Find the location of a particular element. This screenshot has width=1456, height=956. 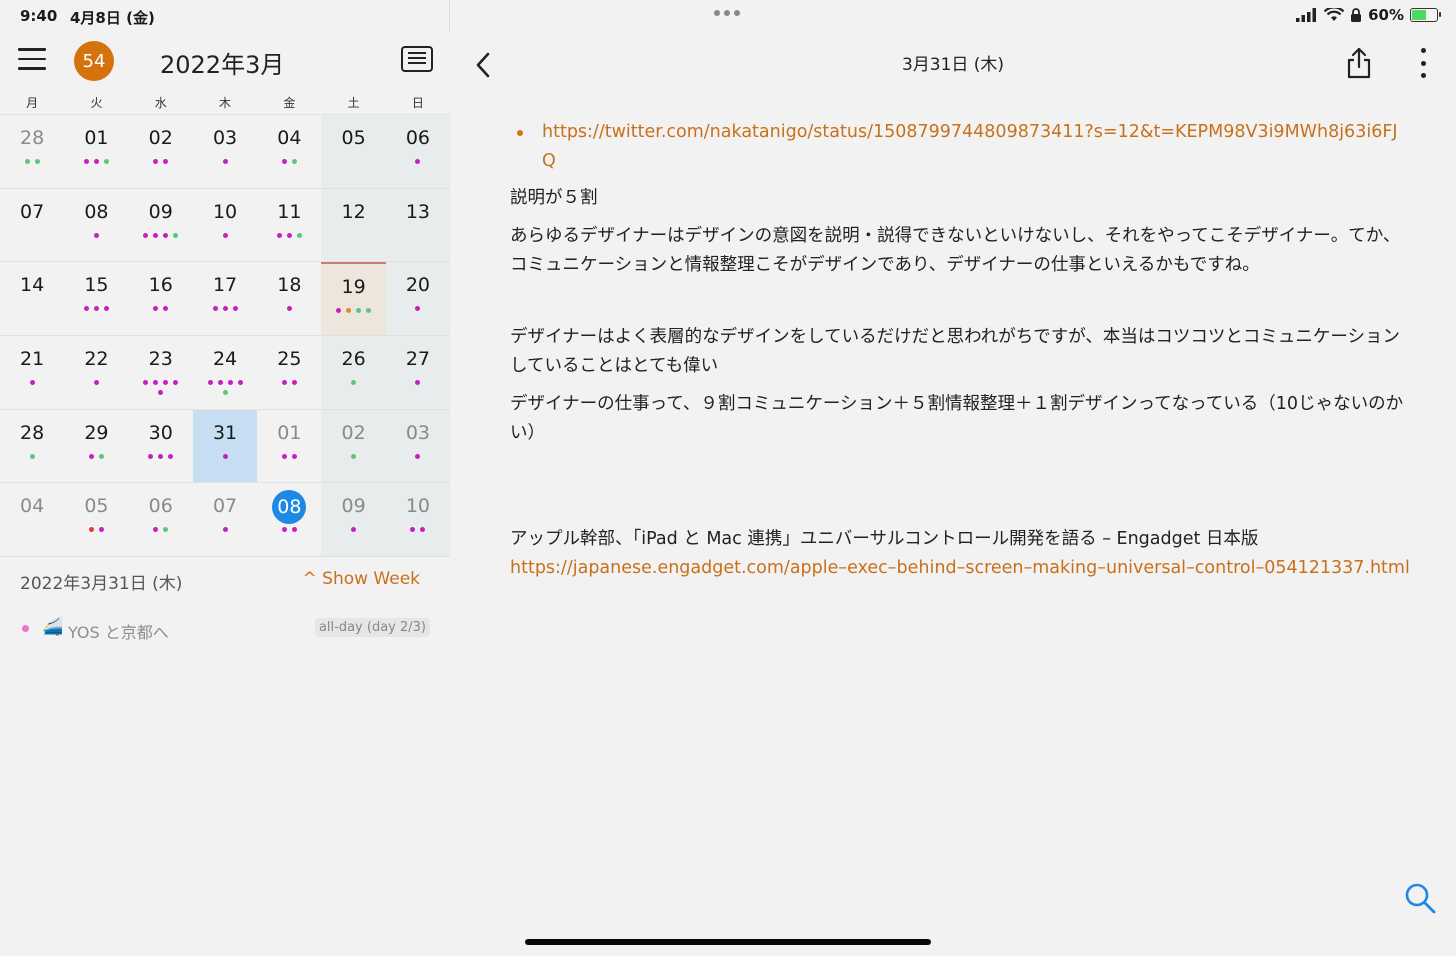

day-cell: 16 is located at coordinates (161, 298).